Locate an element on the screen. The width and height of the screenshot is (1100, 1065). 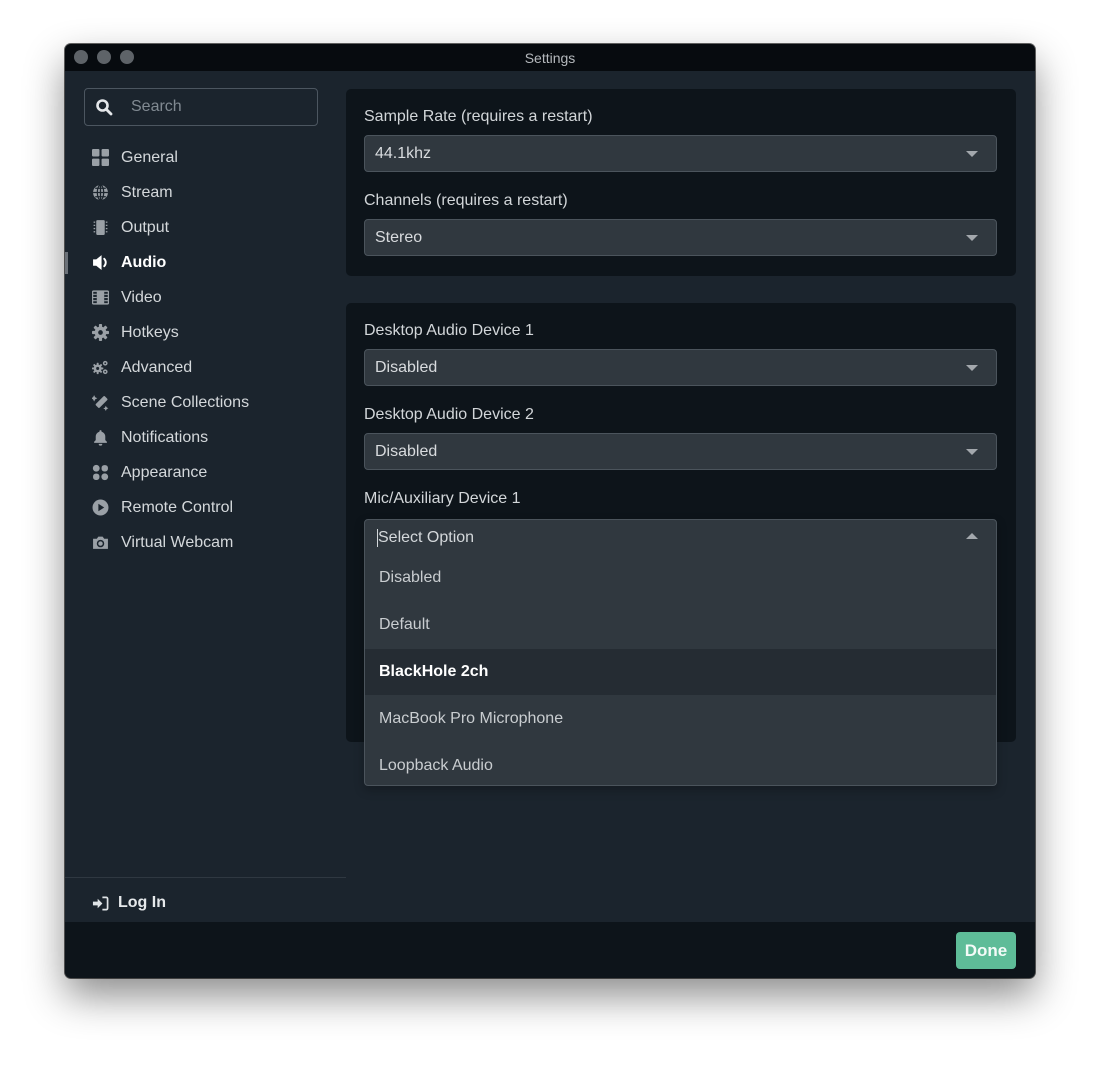
desktop-audio-2-label: Desktop Audio Device 2 is located at coordinates (449, 414).